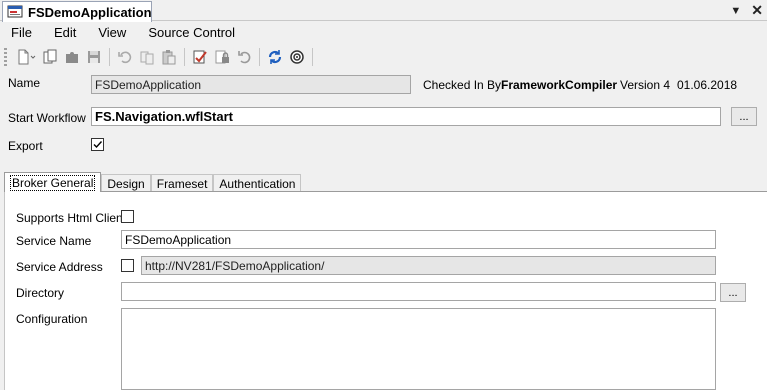 Image resolution: width=767 pixels, height=390 pixels. I want to click on menu-source-control: Source Control, so click(191, 32).